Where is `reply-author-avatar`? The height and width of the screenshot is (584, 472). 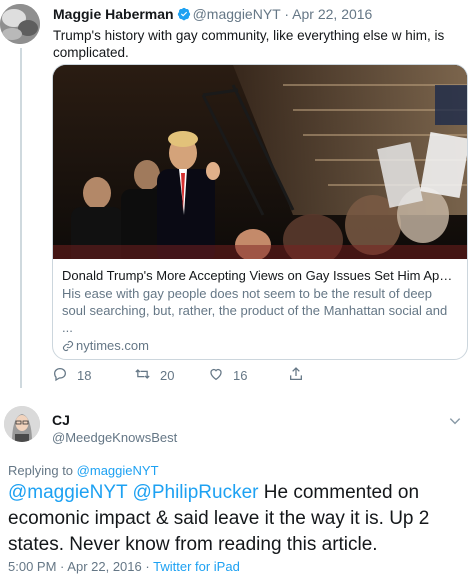 reply-author-avatar is located at coordinates (22, 424).